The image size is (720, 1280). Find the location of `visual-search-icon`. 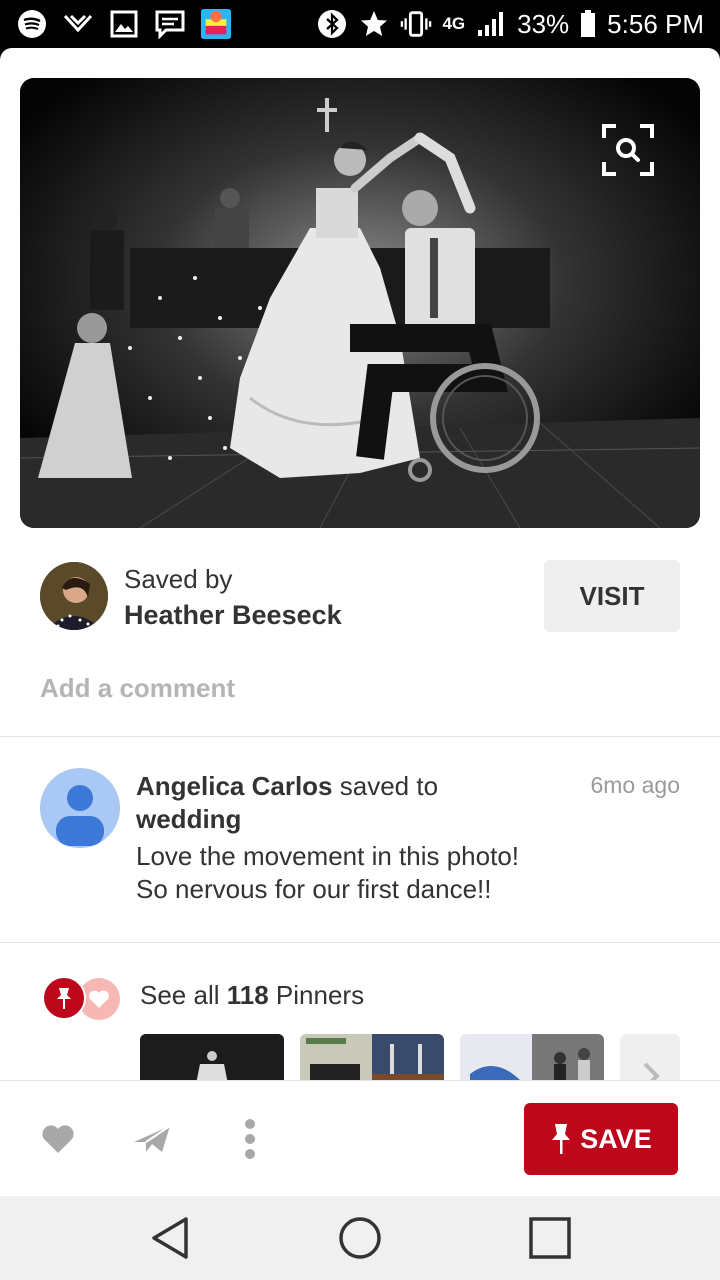

visual-search-icon is located at coordinates (628, 150).